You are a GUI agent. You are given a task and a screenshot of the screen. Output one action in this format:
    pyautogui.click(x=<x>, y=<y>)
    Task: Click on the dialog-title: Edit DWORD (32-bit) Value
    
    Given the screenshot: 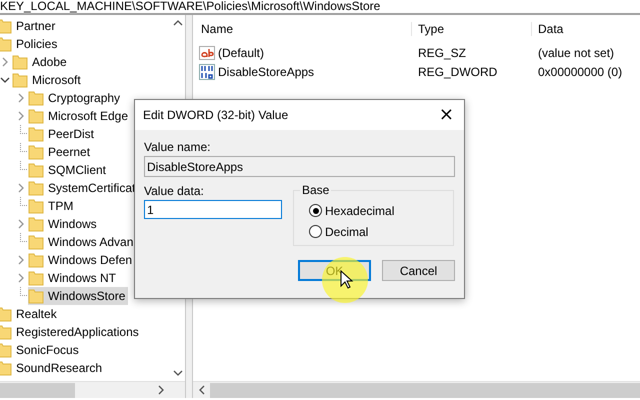 What is the action you would take?
    pyautogui.click(x=215, y=115)
    